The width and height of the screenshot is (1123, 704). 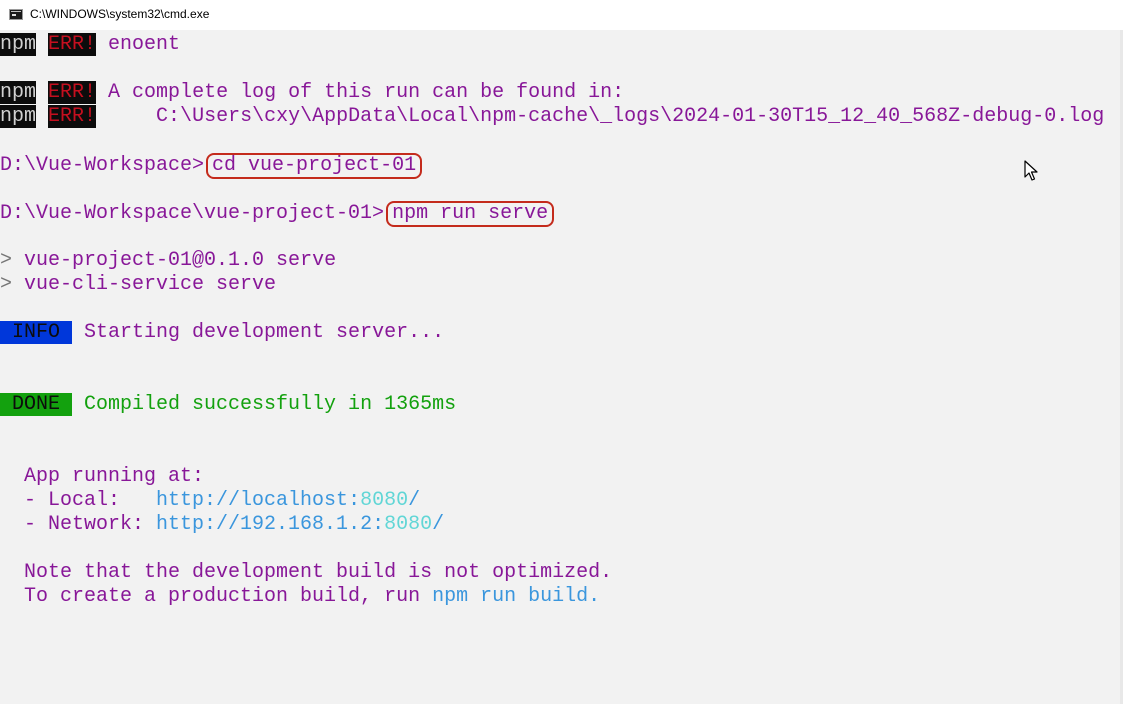 I want to click on script-text: vue-project-01@0.1.0 serve, so click(x=174, y=260).